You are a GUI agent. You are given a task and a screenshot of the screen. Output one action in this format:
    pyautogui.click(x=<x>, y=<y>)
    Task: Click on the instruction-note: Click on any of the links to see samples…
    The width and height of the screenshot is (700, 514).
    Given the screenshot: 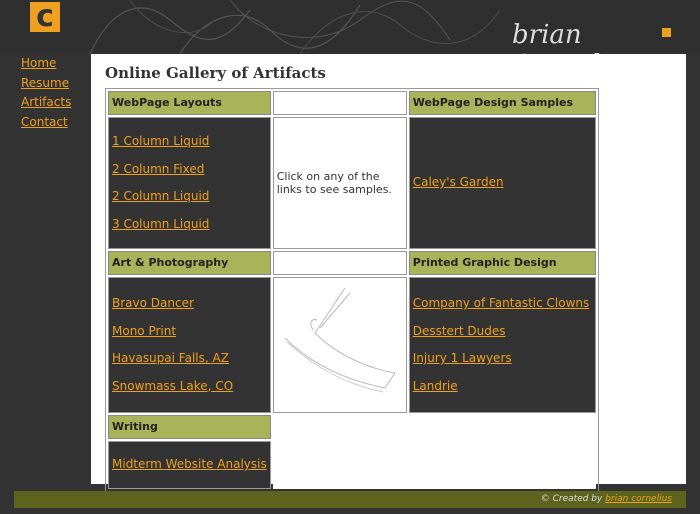 What is the action you would take?
    pyautogui.click(x=339, y=183)
    